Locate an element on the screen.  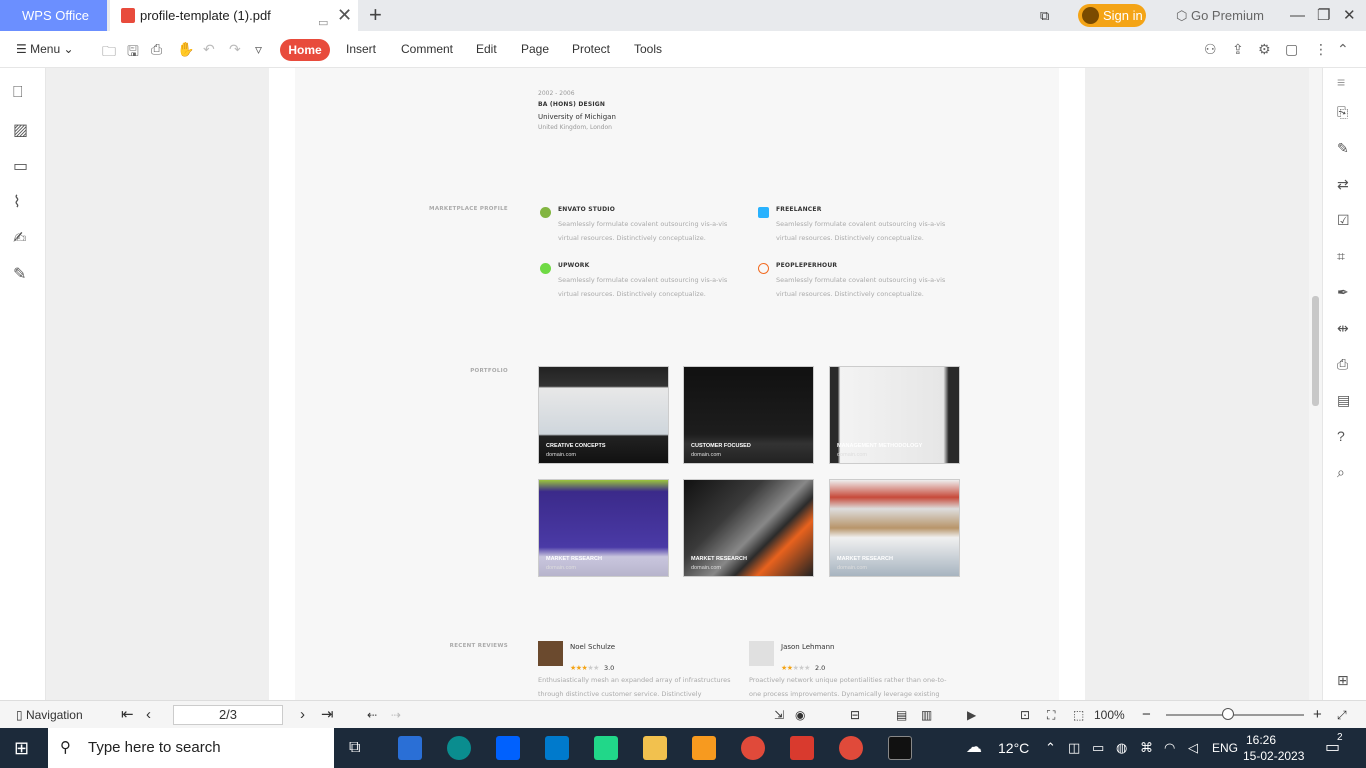
tab-protect: Protect is located at coordinates (591, 49).